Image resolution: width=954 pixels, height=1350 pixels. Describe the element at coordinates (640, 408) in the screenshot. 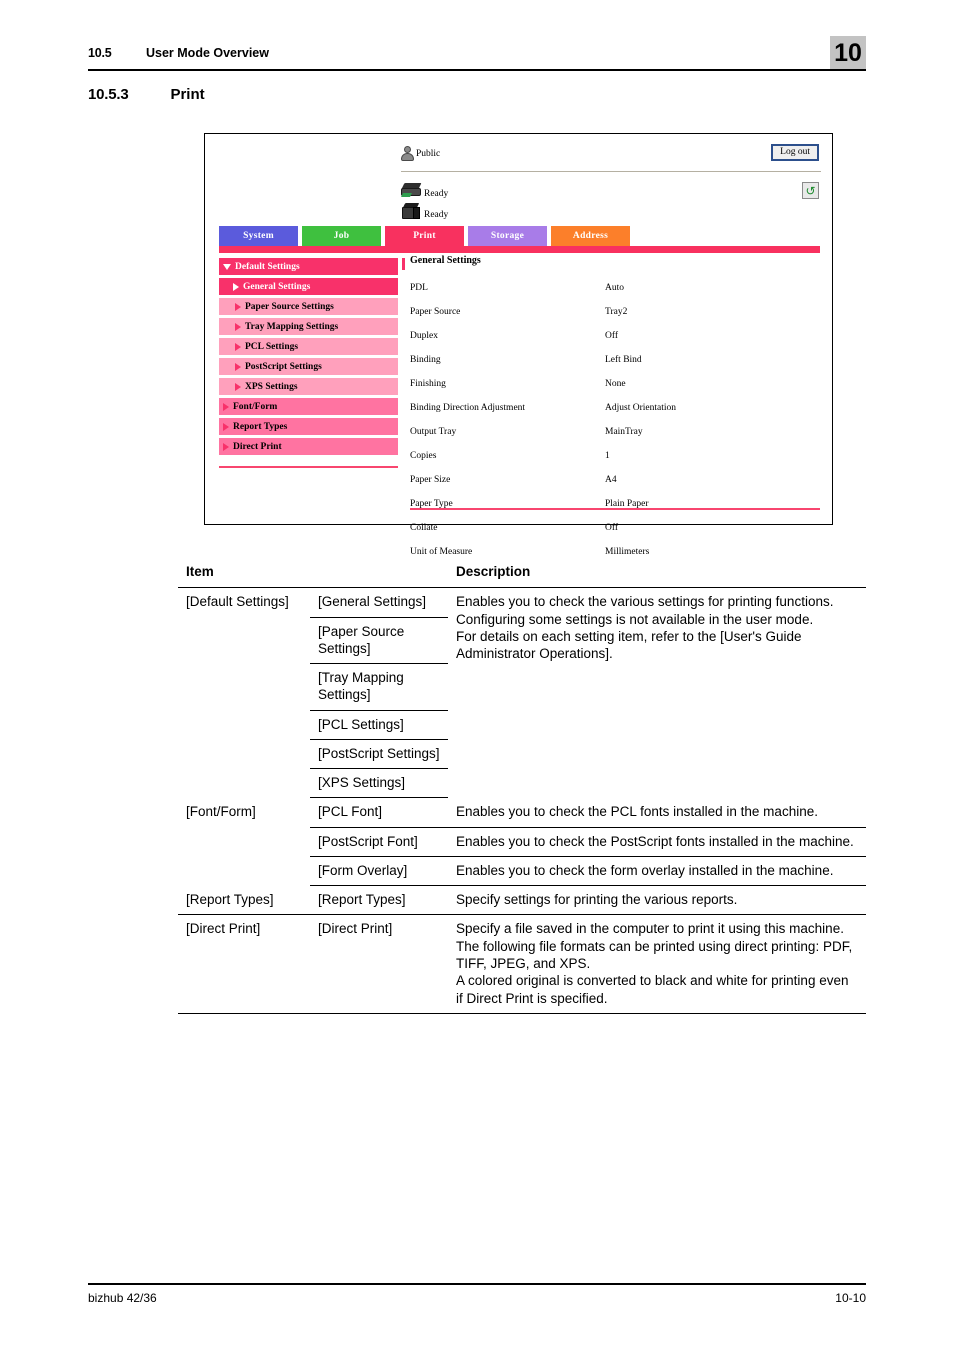

I see `setting-value: Adjust Orientation` at that location.